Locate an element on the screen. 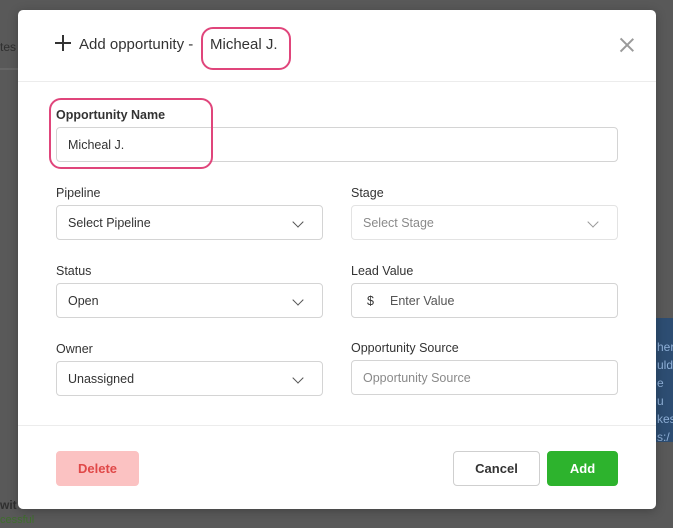  owner-label: Owner is located at coordinates (74, 349).